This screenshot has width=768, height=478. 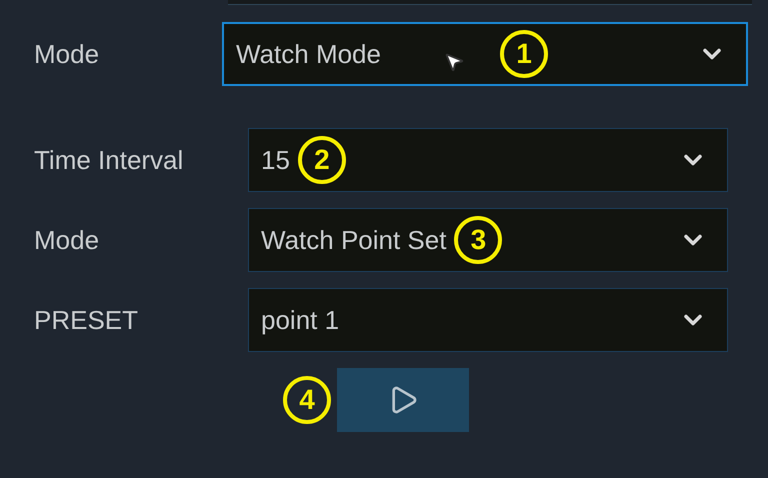 I want to click on callout-number: 3, so click(x=478, y=240).